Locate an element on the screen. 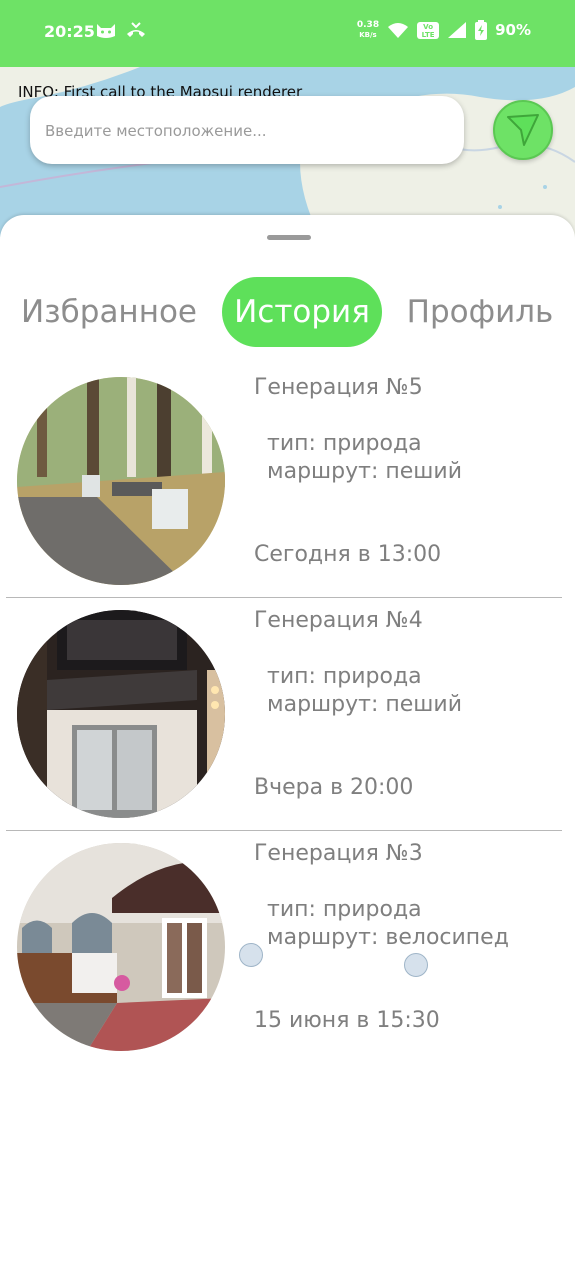 This screenshot has height=1280, width=575. location-search-box is located at coordinates (247, 131).